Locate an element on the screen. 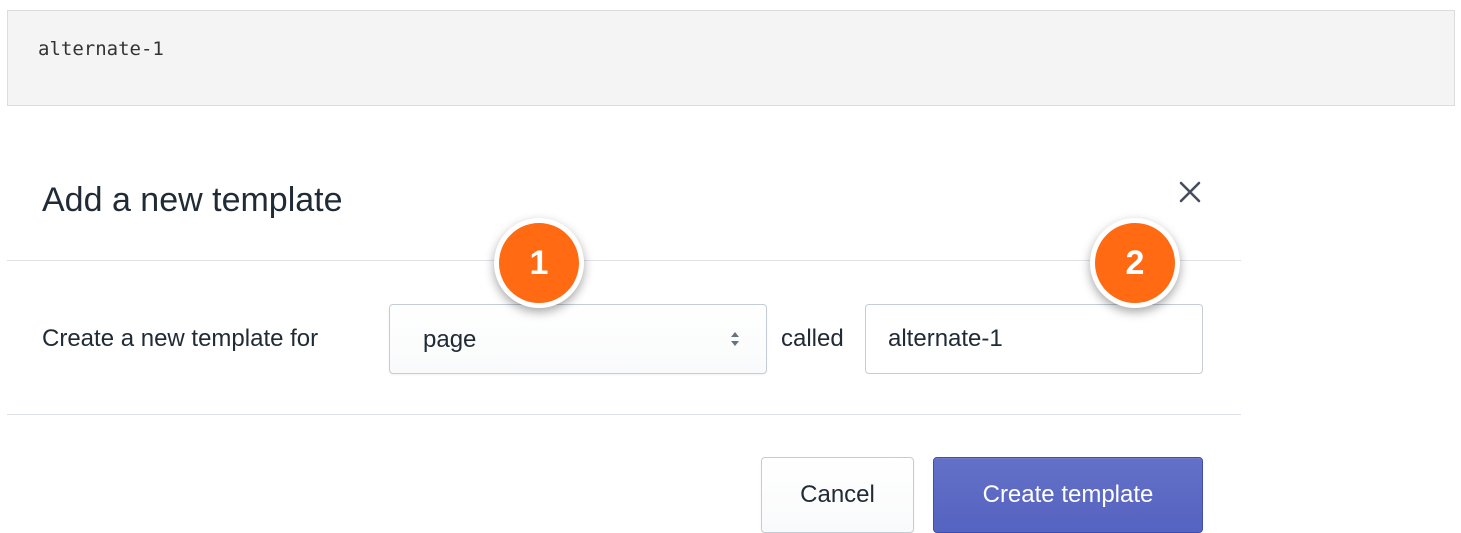 This screenshot has height=533, width=1461. template-type-value: page is located at coordinates (450, 339).